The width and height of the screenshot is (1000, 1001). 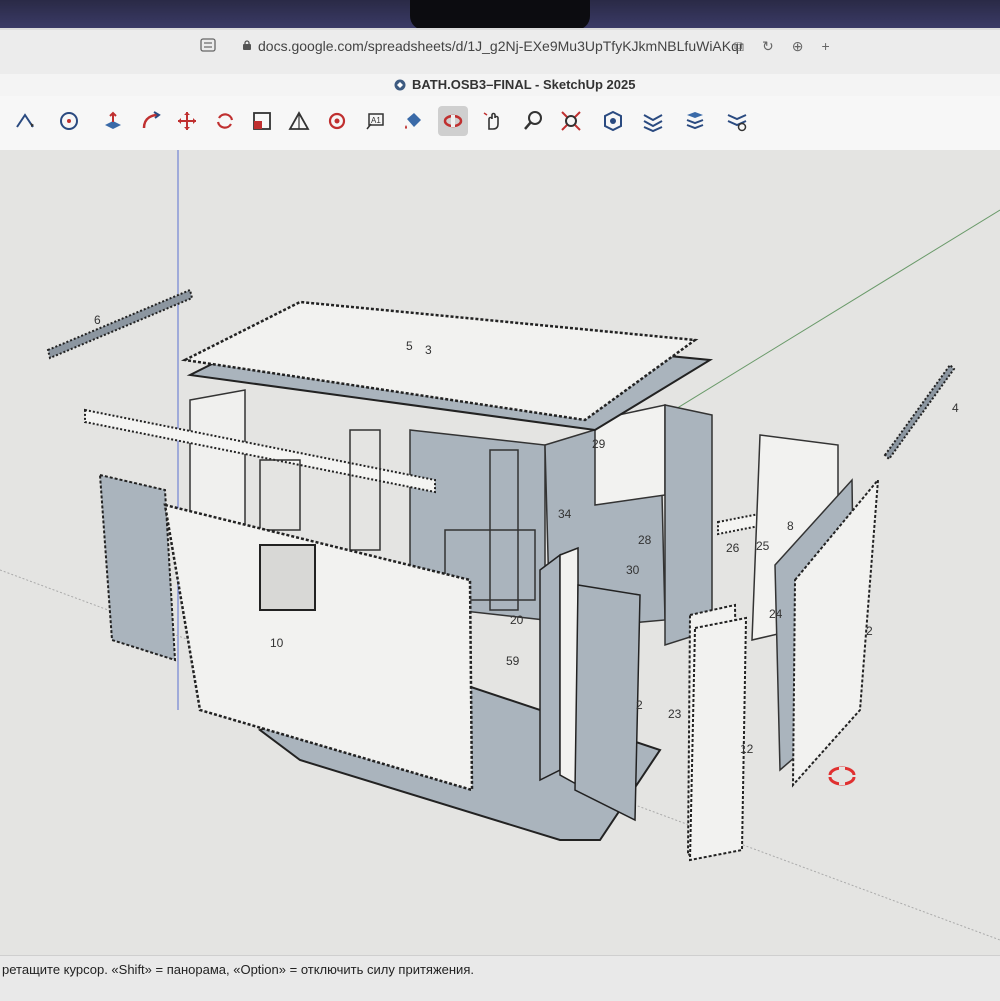 I want to click on component-icon, so click(x=613, y=121).